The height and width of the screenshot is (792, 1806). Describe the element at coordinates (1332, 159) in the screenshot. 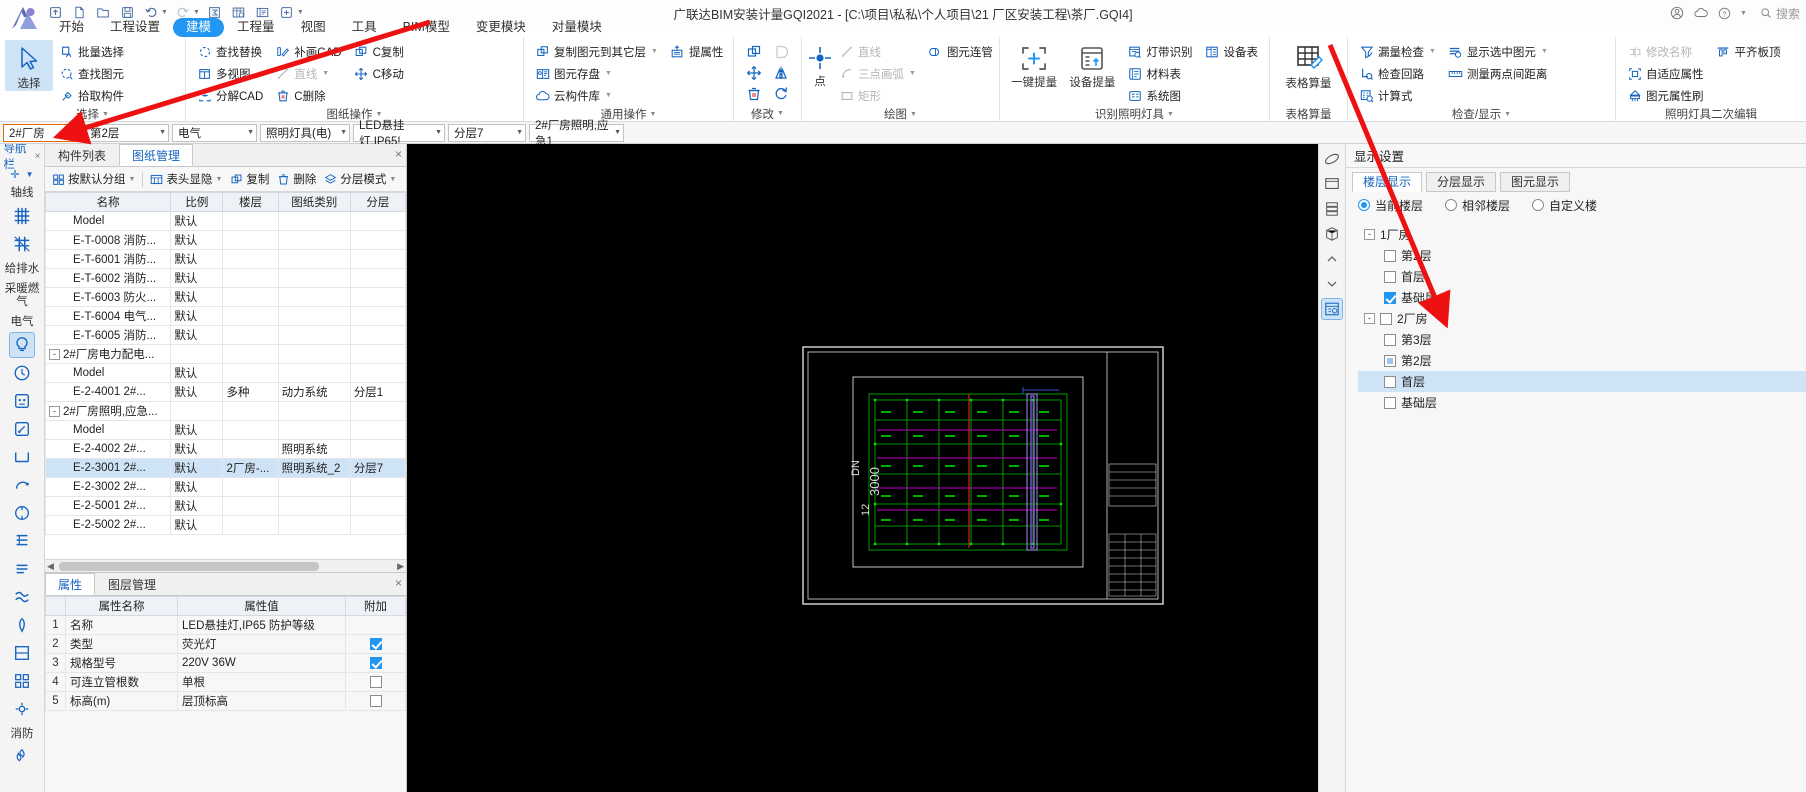

I see `orbit-icon` at that location.